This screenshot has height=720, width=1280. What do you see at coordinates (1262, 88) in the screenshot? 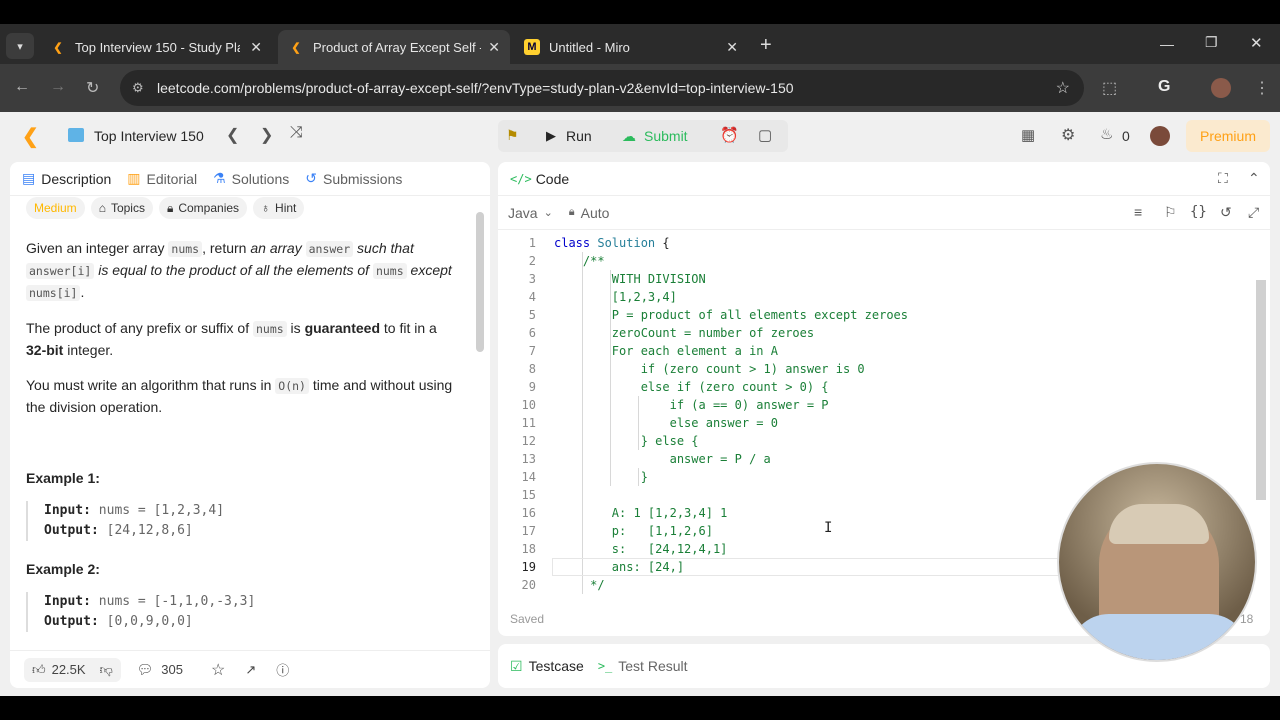
I see `menu-icon: ⋮` at bounding box center [1262, 88].